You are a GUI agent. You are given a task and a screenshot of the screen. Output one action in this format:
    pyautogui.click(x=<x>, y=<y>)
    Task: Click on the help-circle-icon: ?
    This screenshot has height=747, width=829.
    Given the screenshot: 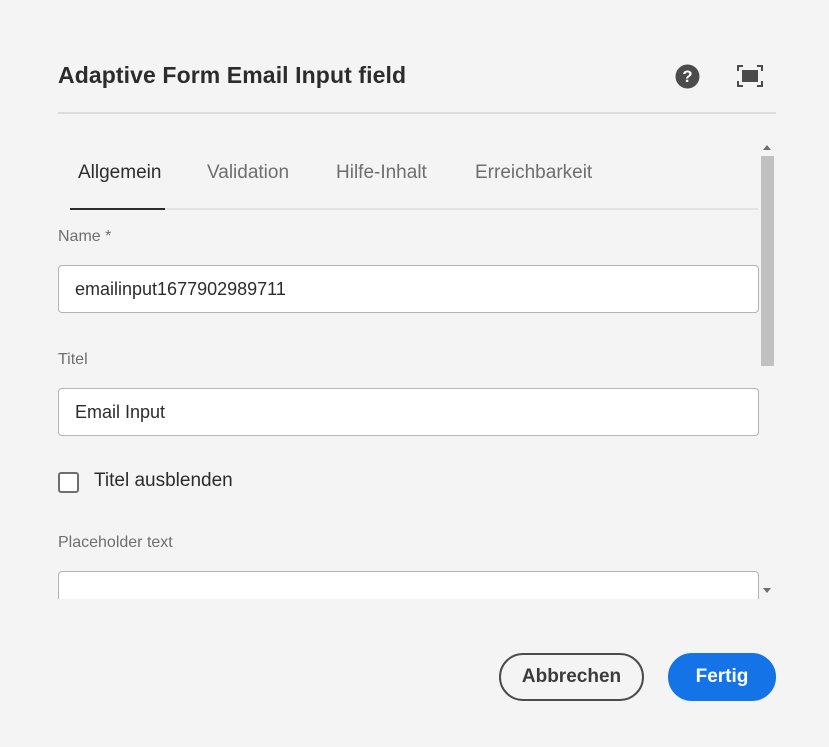 What is the action you would take?
    pyautogui.click(x=687, y=76)
    